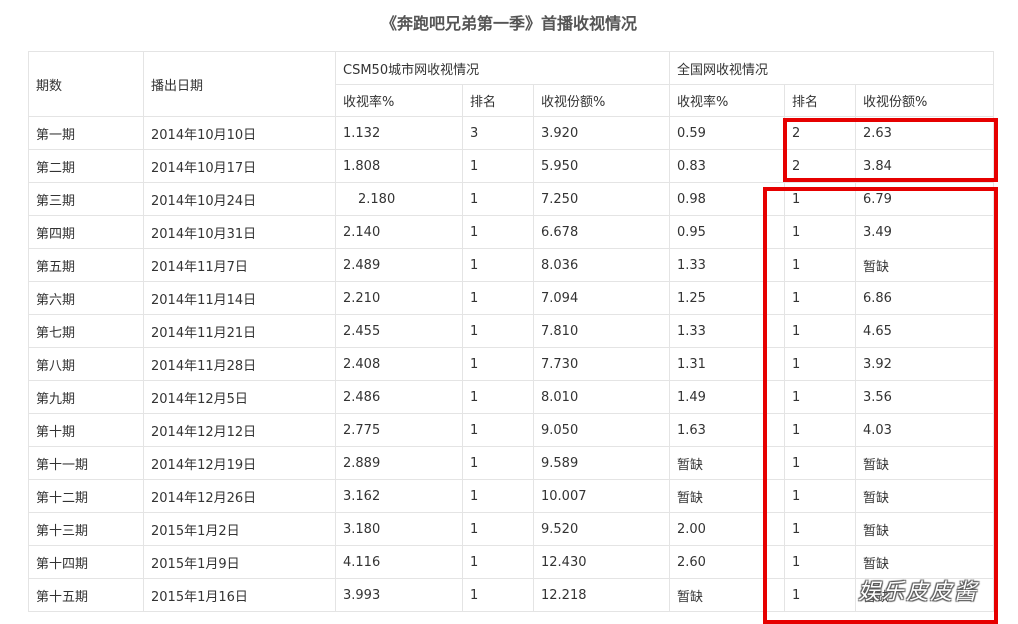  I want to click on cell-national-rating: 0.95, so click(727, 232).